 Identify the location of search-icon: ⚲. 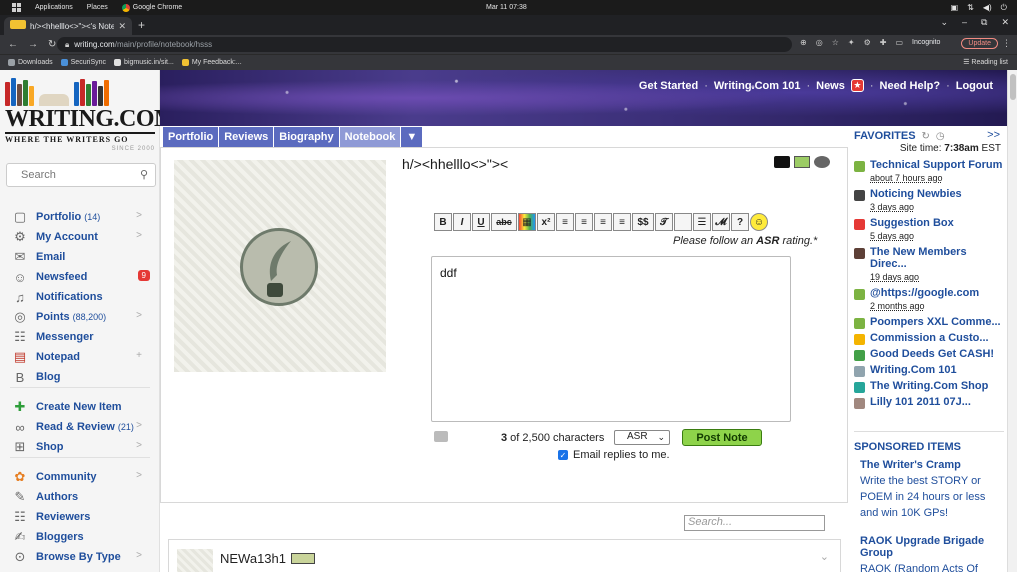
(144, 174).